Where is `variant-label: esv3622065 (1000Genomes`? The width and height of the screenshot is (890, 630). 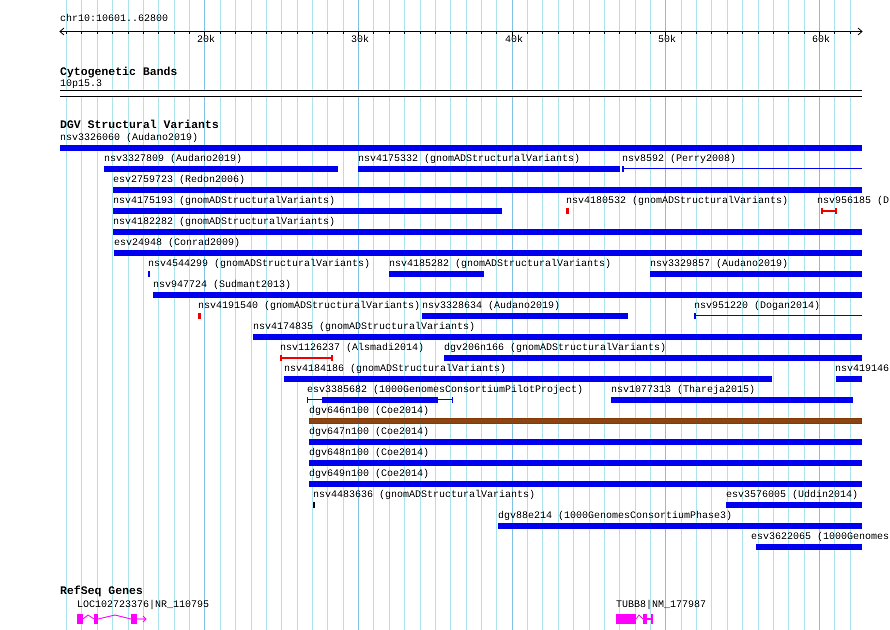
variant-label: esv3622065 (1000Genomes is located at coordinates (820, 538).